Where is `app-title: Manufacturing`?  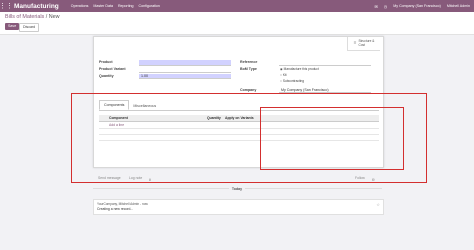 app-title: Manufacturing is located at coordinates (36, 6).